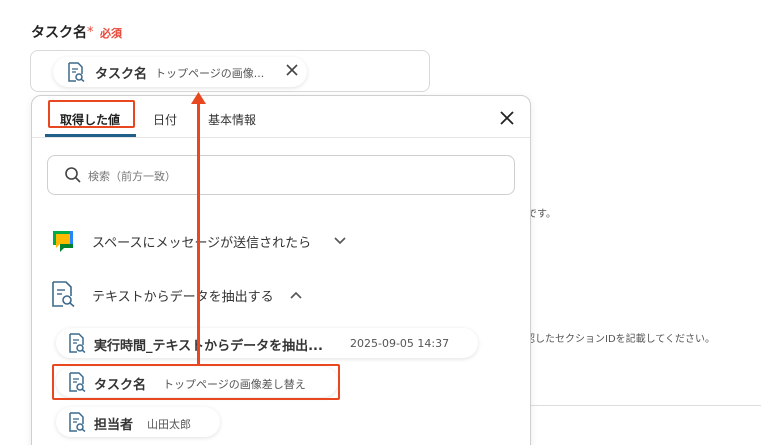 The image size is (761, 445). What do you see at coordinates (169, 424) in the screenshot?
I see `item-value: 山田太郎` at bounding box center [169, 424].